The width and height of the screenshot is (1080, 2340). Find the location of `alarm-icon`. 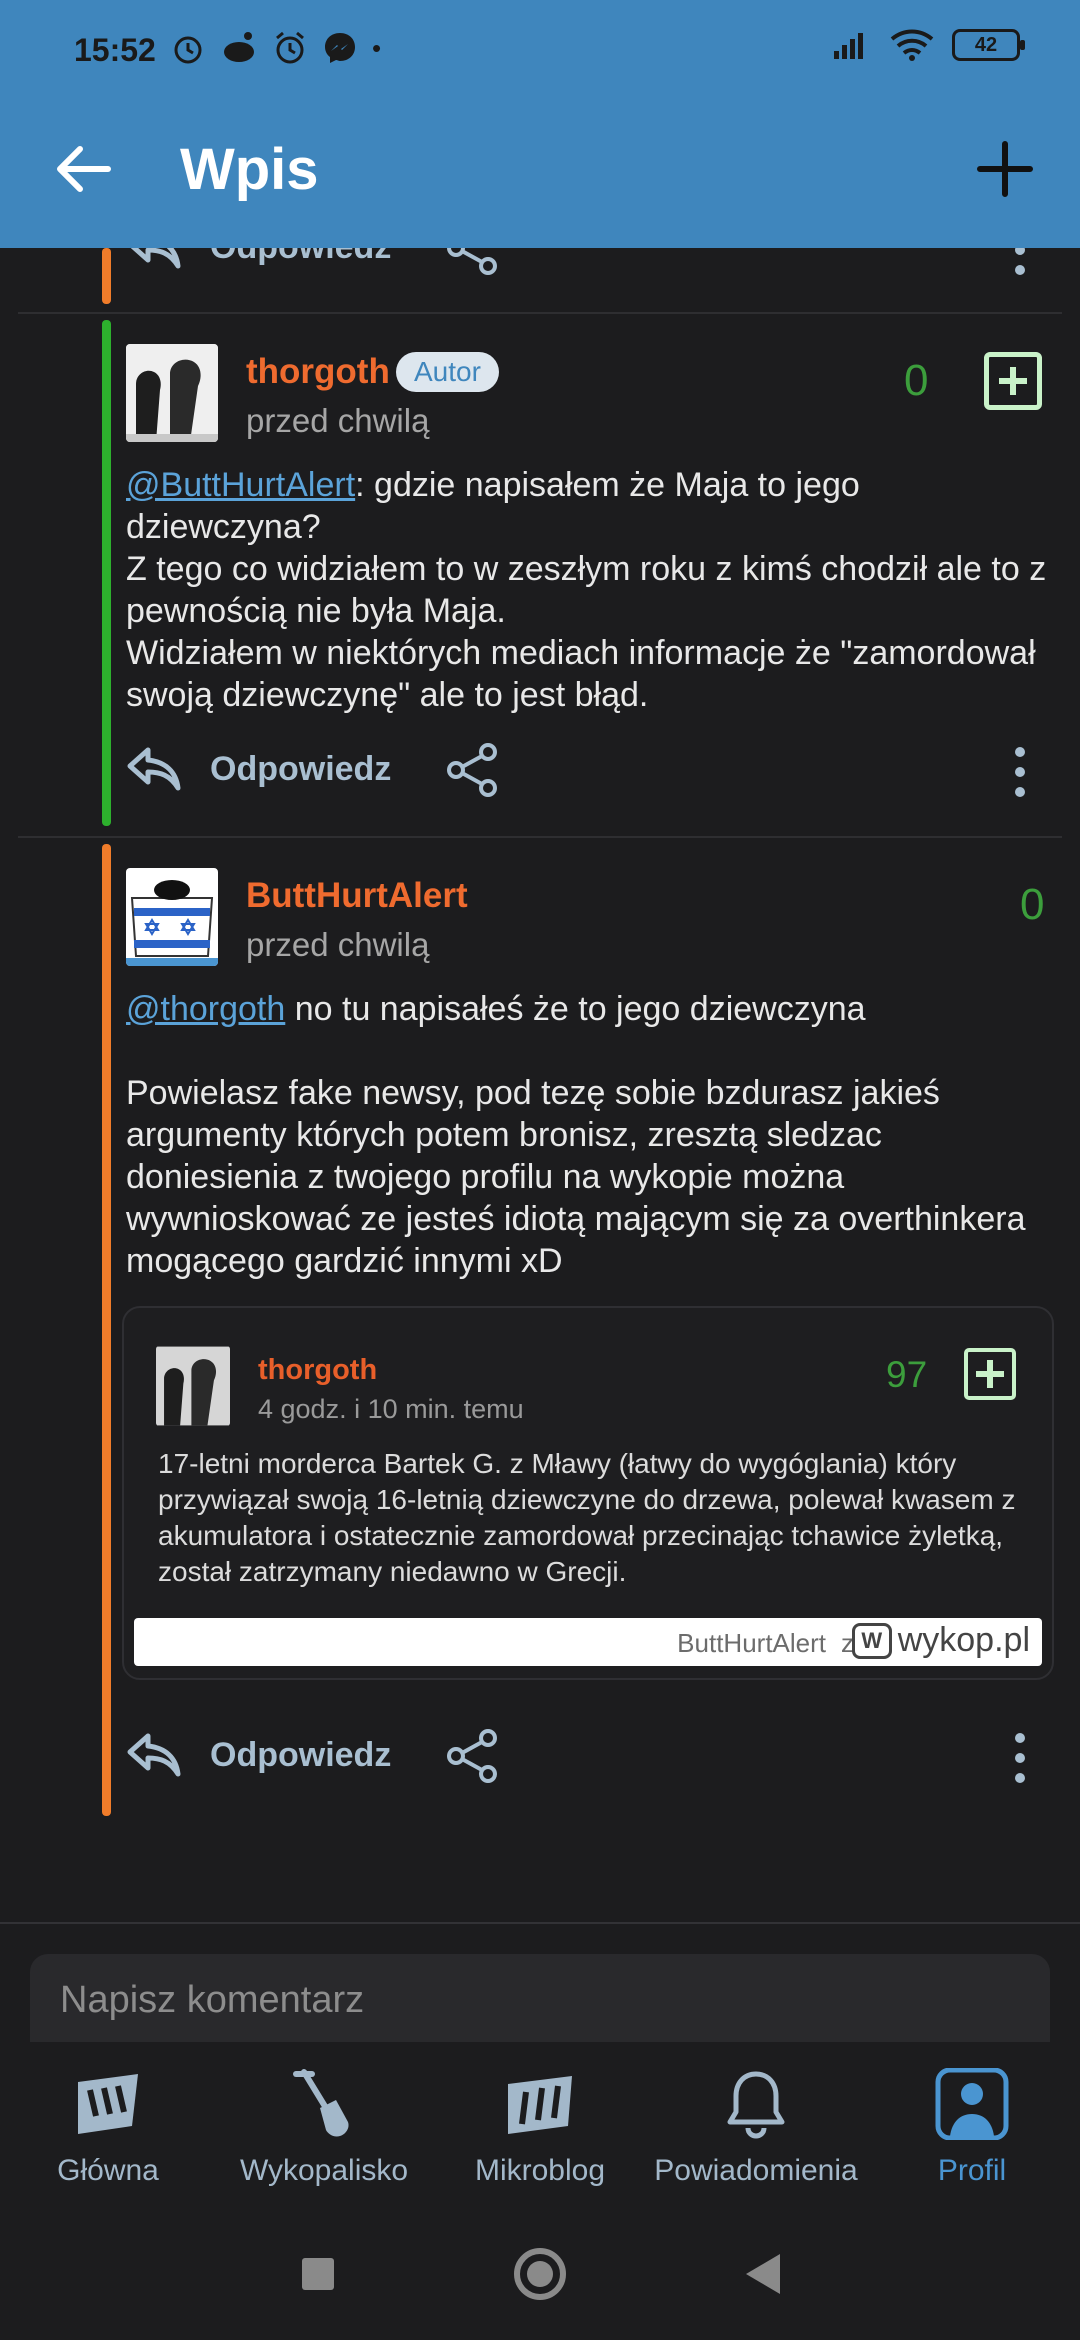

alarm-icon is located at coordinates (290, 47).